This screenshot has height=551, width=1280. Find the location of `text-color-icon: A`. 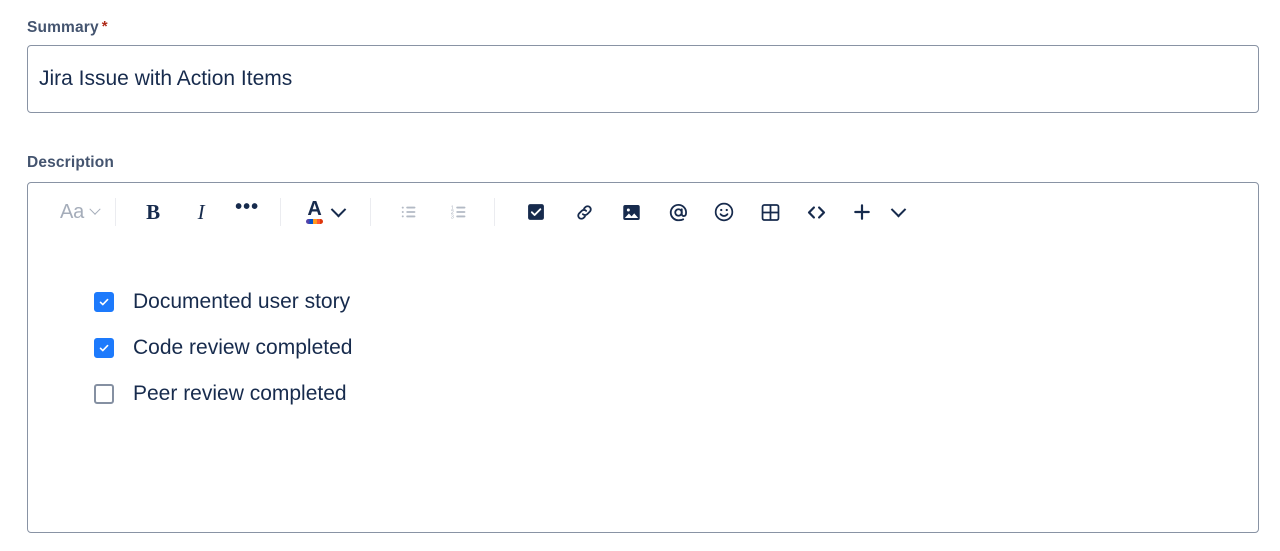

text-color-icon: A is located at coordinates (315, 210).